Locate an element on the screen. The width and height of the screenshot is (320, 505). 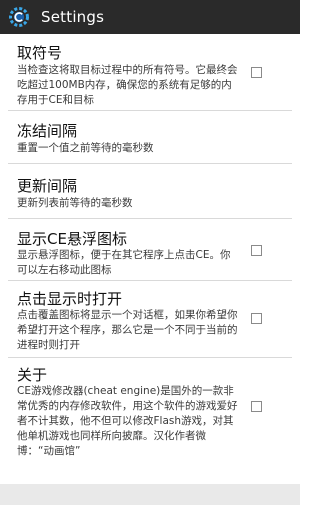
page-title: Settings is located at coordinates (73, 17).